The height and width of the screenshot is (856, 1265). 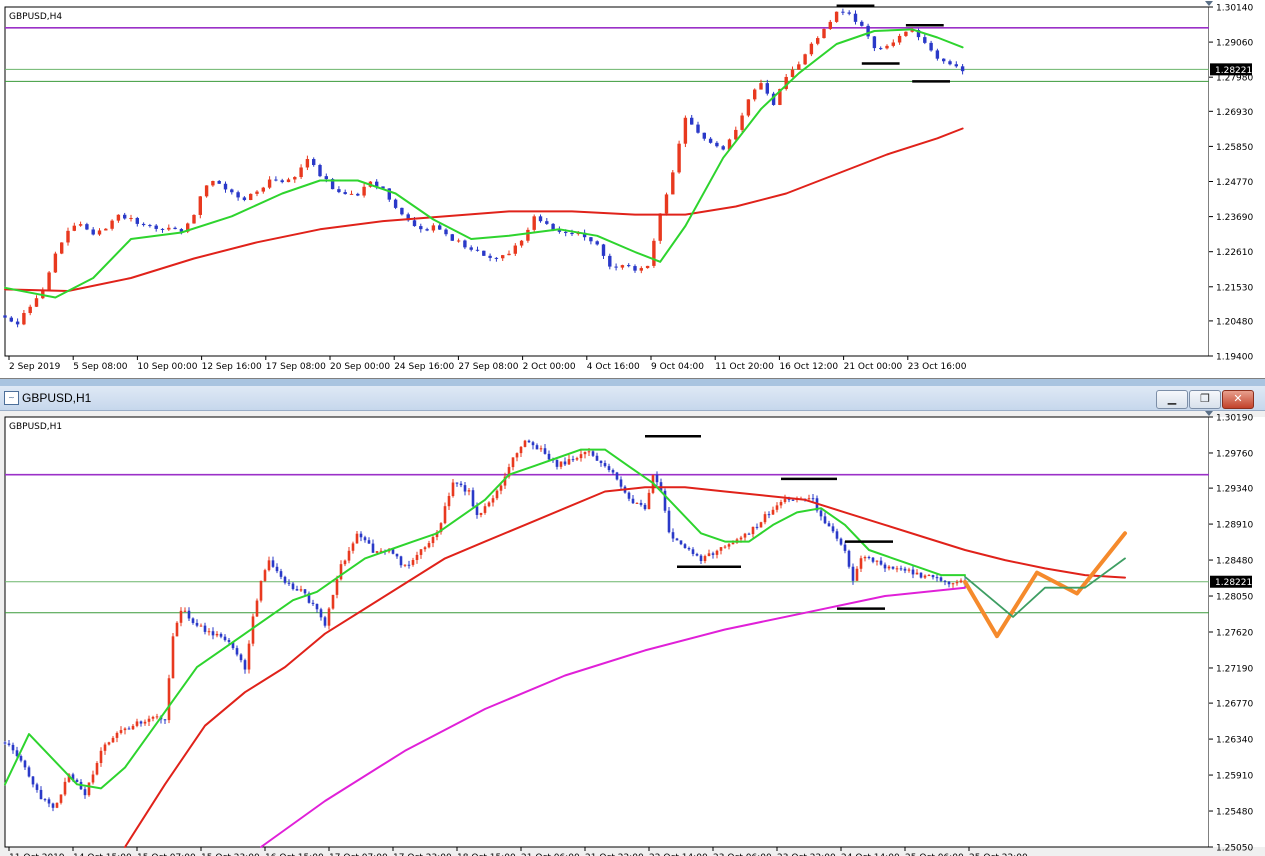 What do you see at coordinates (1234, 849) in the screenshot?
I see `y-tick-label: 1.25050` at bounding box center [1234, 849].